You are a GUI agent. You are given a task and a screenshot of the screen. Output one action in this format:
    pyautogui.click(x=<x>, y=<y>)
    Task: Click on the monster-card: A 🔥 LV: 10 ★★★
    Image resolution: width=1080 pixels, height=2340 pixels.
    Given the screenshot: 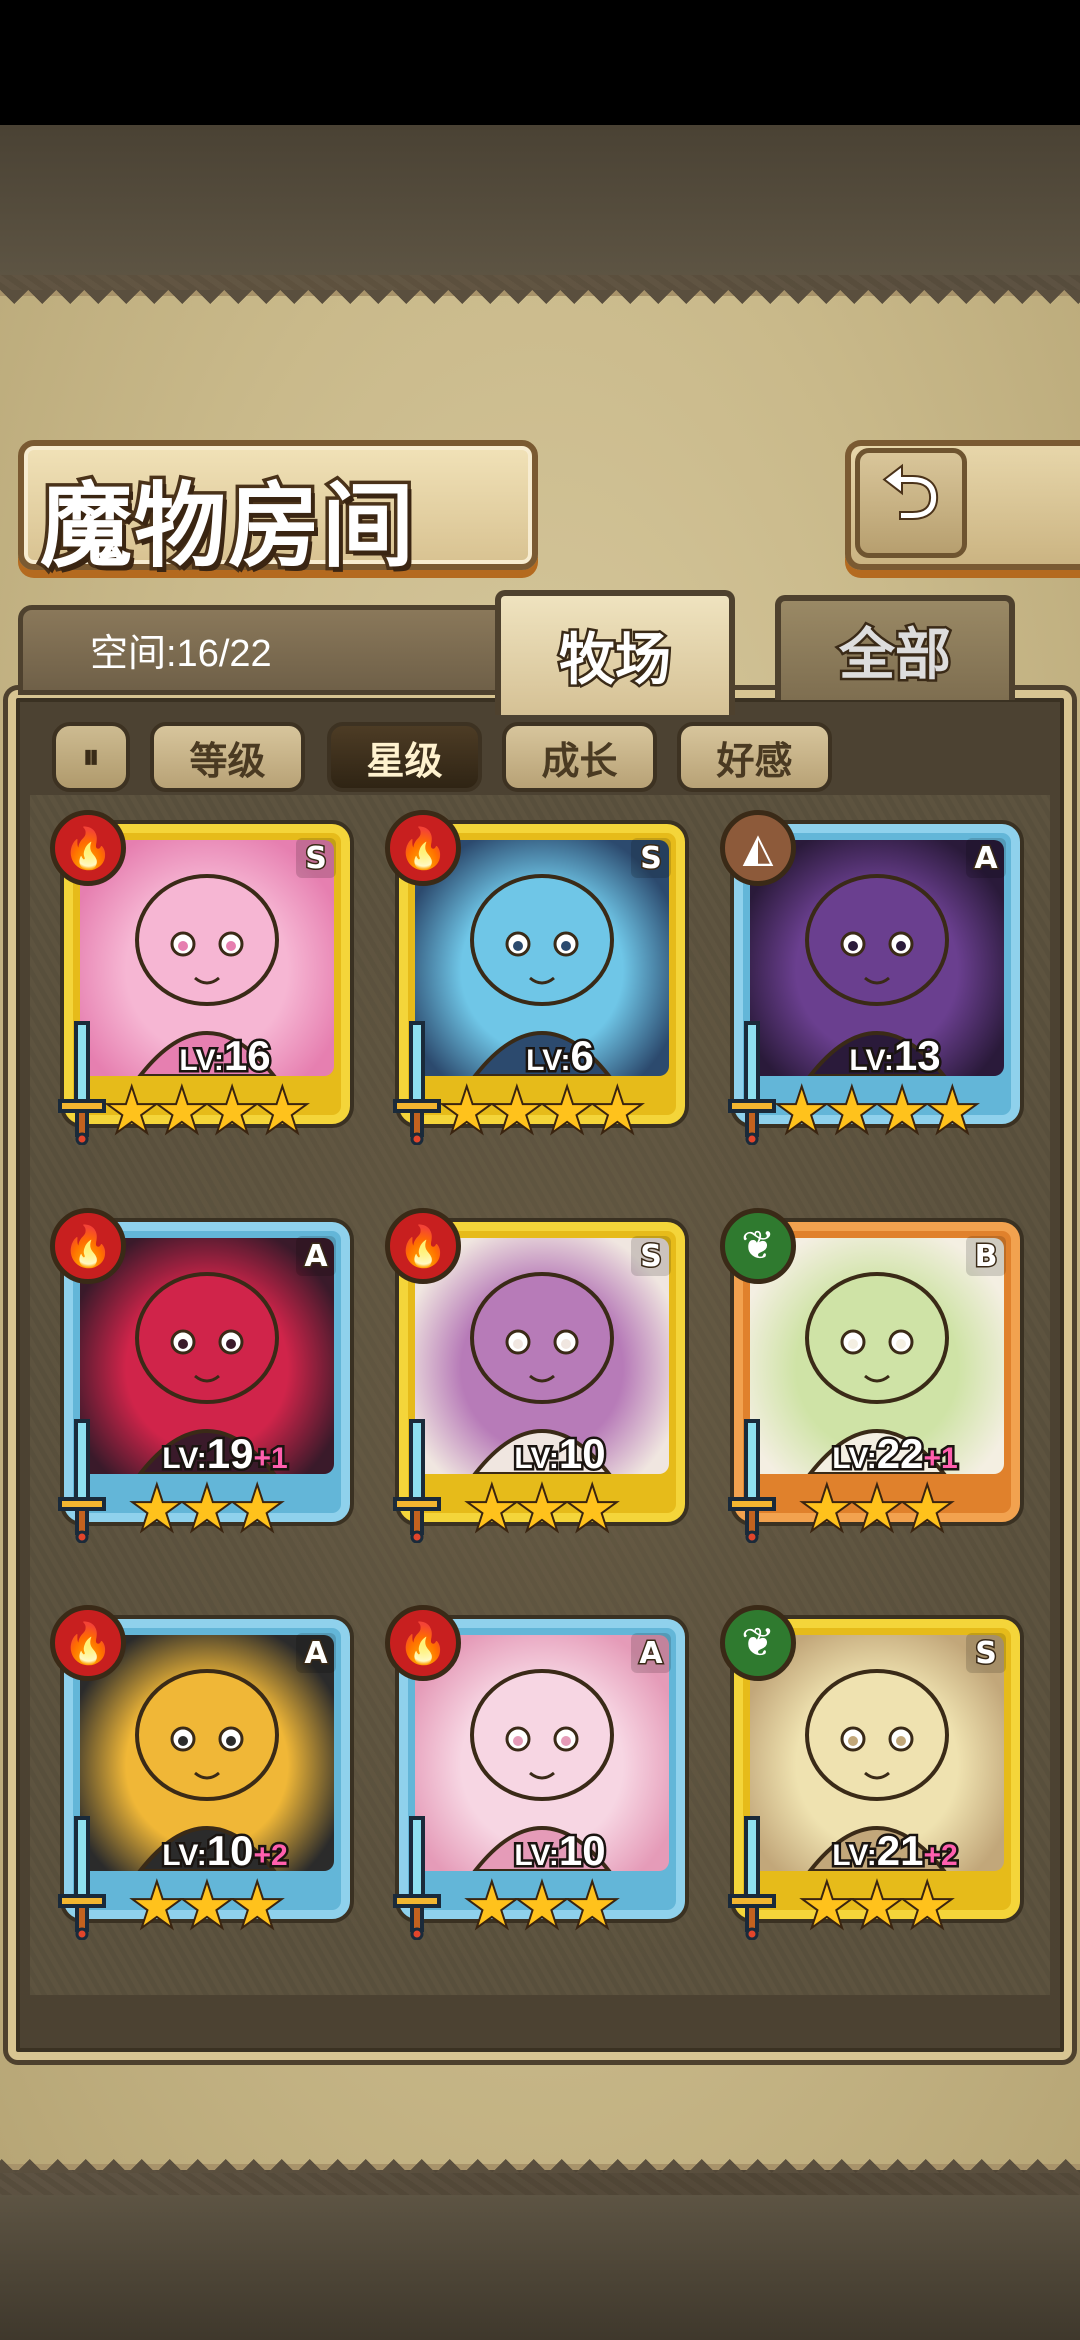 What is the action you would take?
    pyautogui.click(x=535, y=1780)
    